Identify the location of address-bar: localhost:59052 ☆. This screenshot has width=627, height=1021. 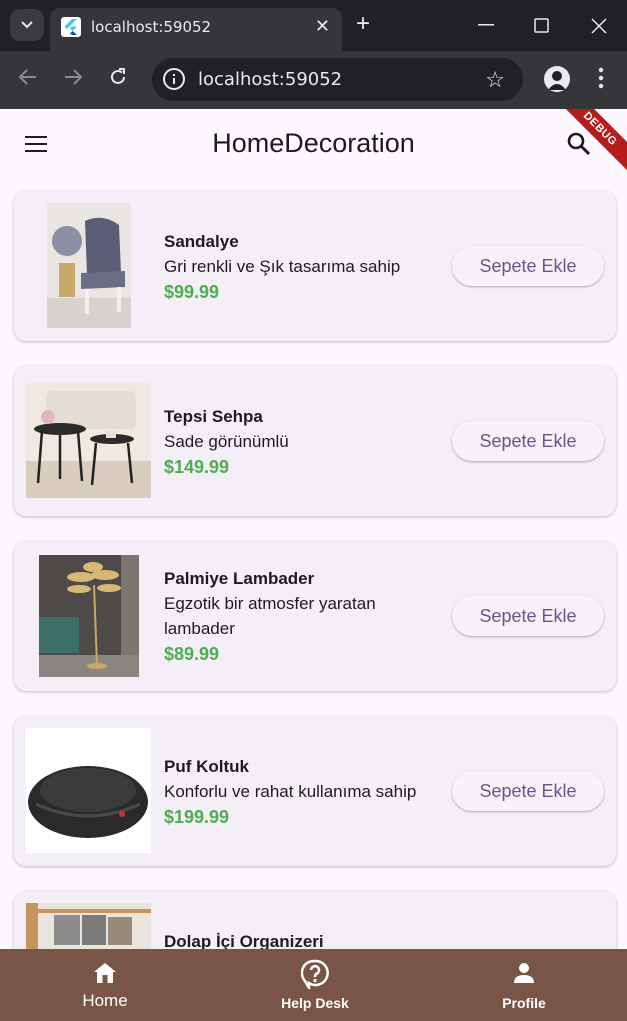
(337, 79).